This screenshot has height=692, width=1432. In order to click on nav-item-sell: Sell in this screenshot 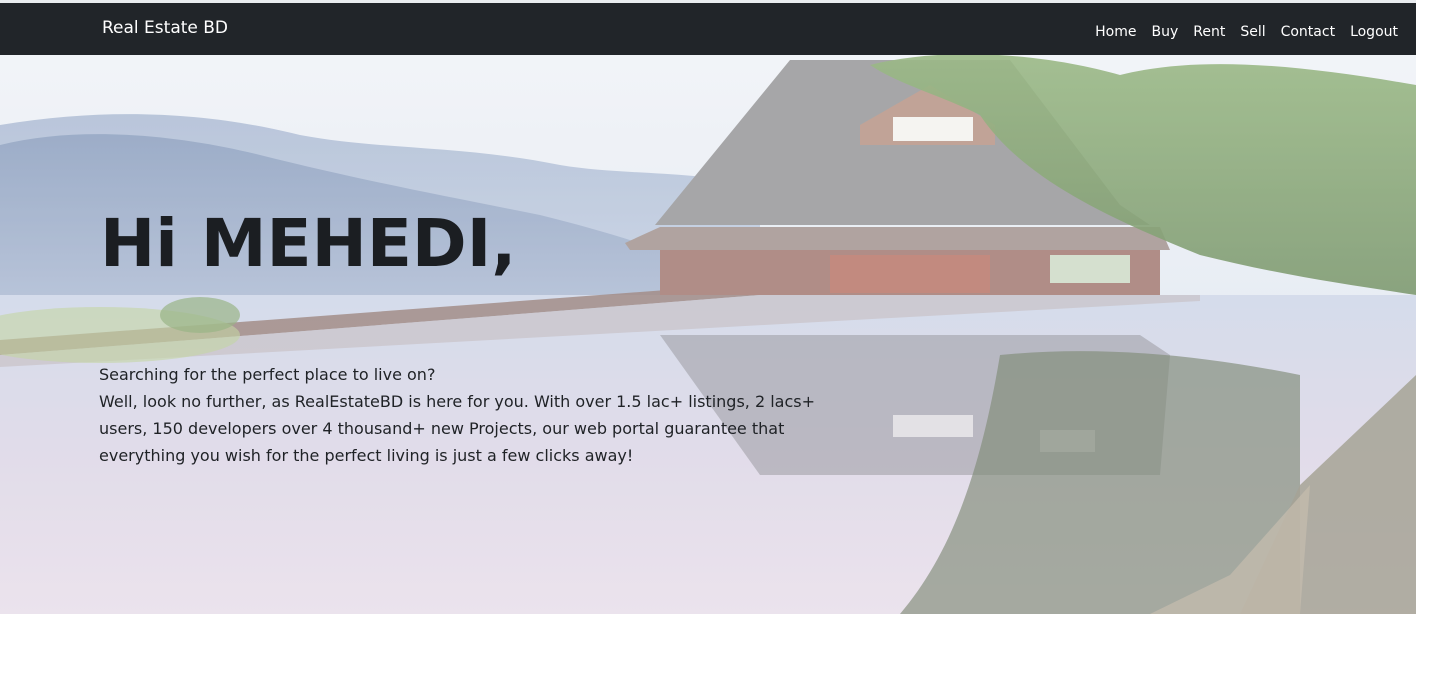, I will do `click(1252, 30)`.